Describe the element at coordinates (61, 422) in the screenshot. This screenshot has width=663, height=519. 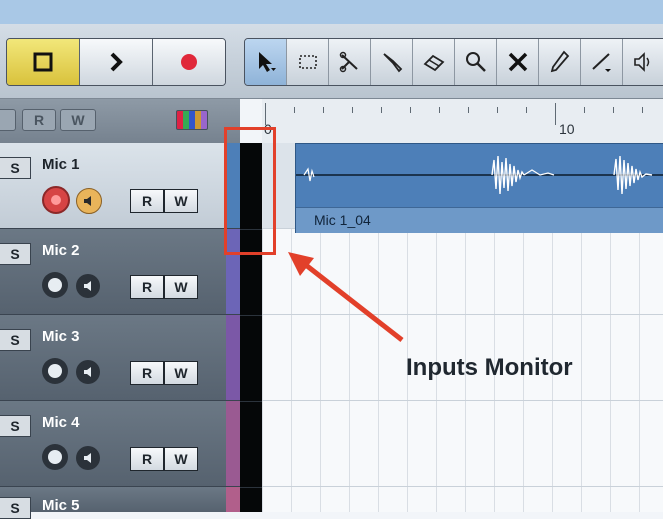
I see `track-name: Mic 4` at that location.